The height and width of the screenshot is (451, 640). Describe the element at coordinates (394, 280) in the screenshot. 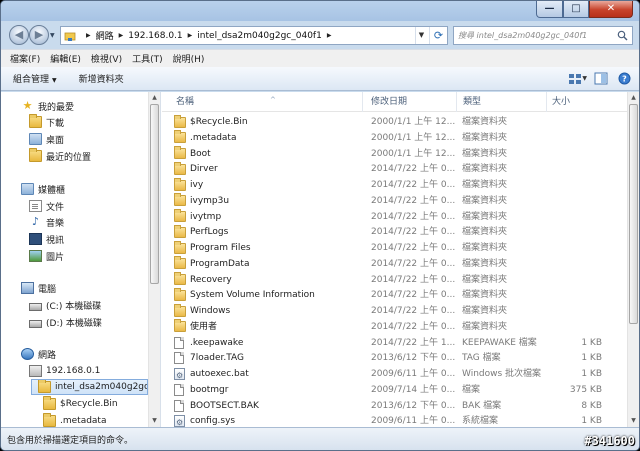

I see `file-row: Recovery 2014/7/22 上午 0... 檔案資料夾` at that location.